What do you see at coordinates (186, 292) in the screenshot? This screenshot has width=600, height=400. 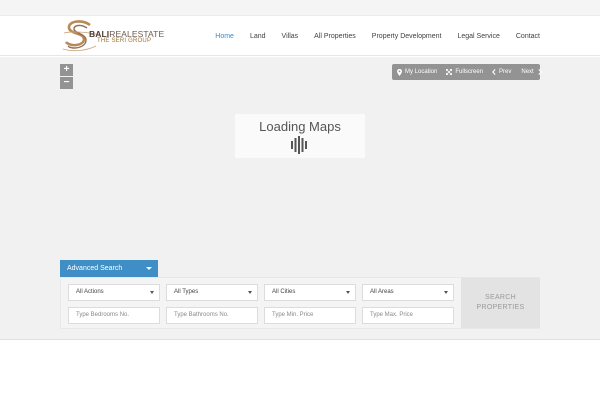 I see `types-dropdown-value: All Types` at bounding box center [186, 292].